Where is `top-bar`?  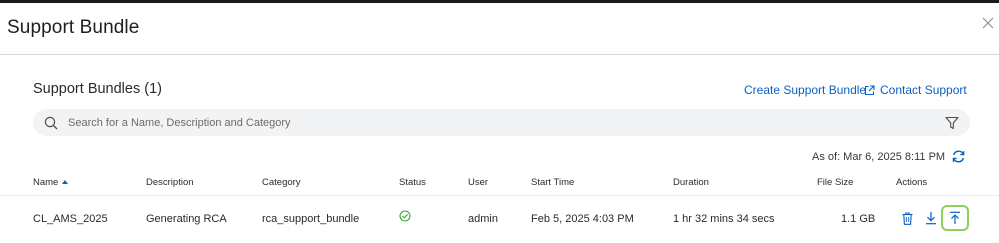
top-bar is located at coordinates (499, 1).